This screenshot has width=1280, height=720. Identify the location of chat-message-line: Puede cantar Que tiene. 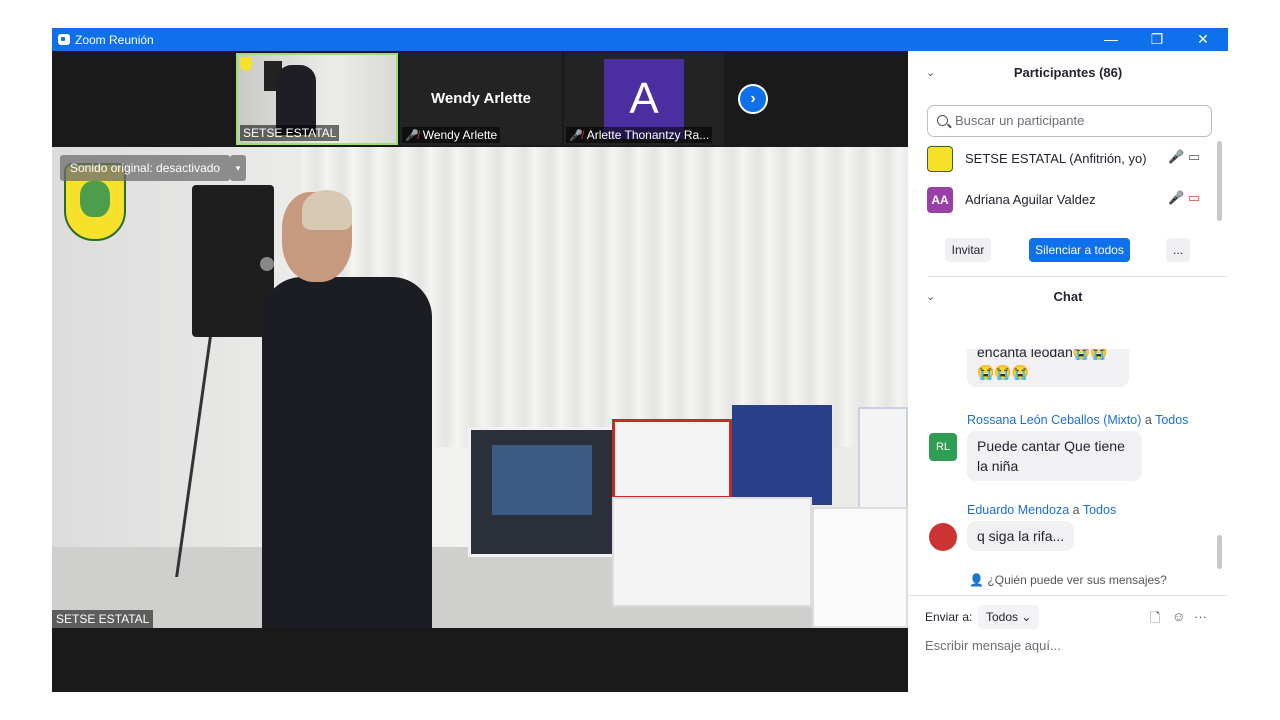
(1051, 446).